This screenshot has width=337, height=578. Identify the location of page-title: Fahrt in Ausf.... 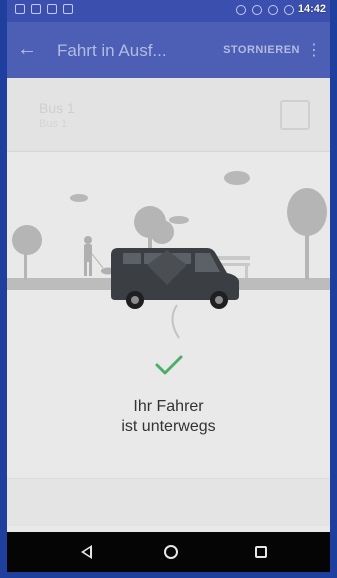
(112, 50).